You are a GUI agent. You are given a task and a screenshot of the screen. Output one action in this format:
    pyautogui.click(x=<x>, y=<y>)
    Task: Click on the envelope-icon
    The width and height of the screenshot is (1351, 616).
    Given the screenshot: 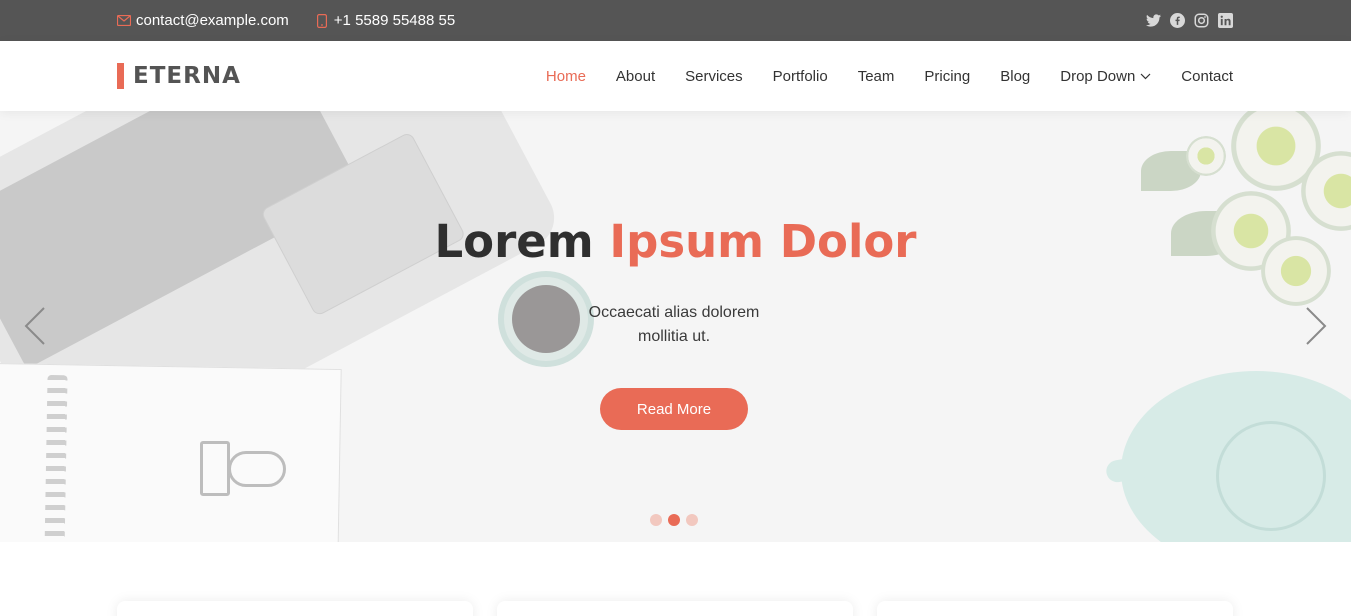 What is the action you would take?
    pyautogui.click(x=124, y=21)
    